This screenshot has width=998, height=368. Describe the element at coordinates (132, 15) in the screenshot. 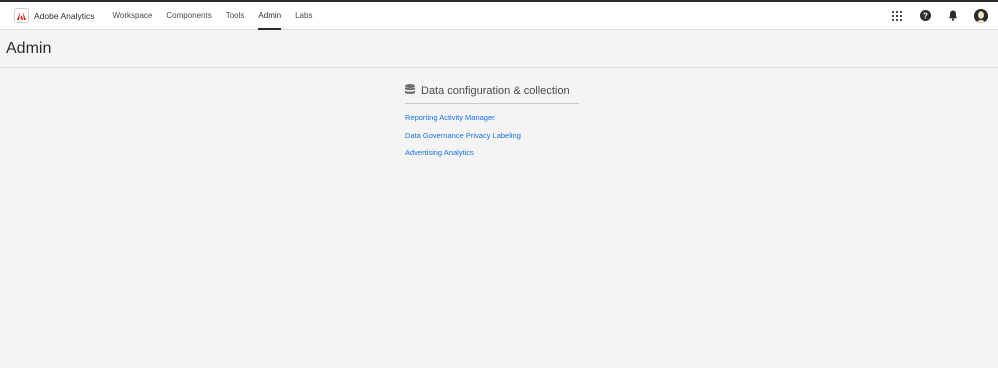

I see `nav-workspace: Workspace` at that location.